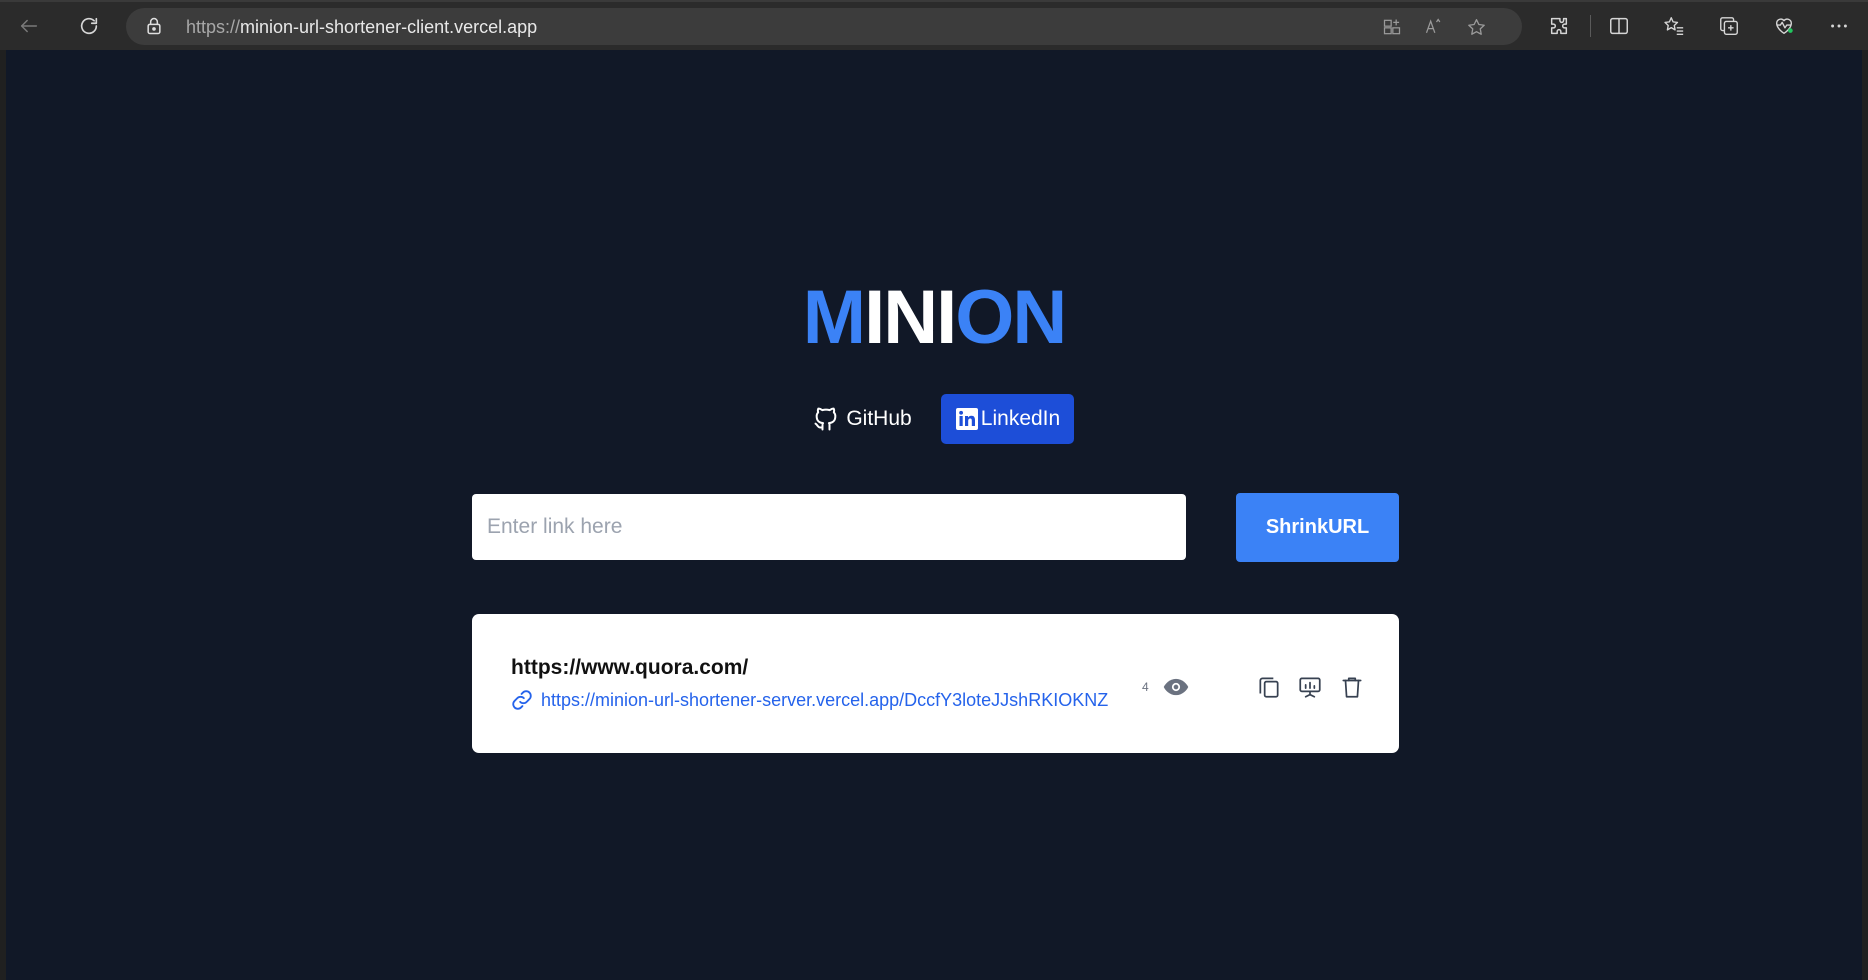 The width and height of the screenshot is (1868, 980). Describe the element at coordinates (1310, 687) in the screenshot. I see `qr-presentation-icon` at that location.